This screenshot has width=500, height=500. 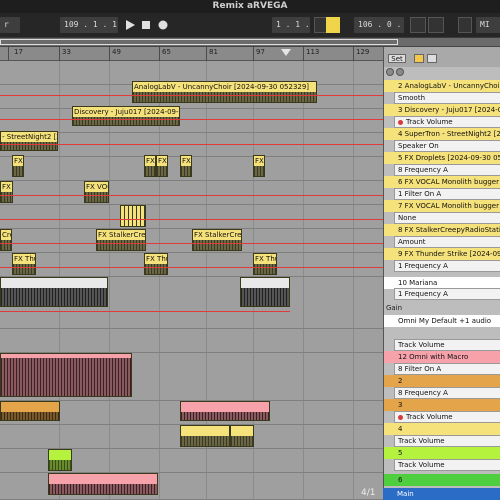 I want to click on panel-toolbar: Set, so click(x=442, y=61).